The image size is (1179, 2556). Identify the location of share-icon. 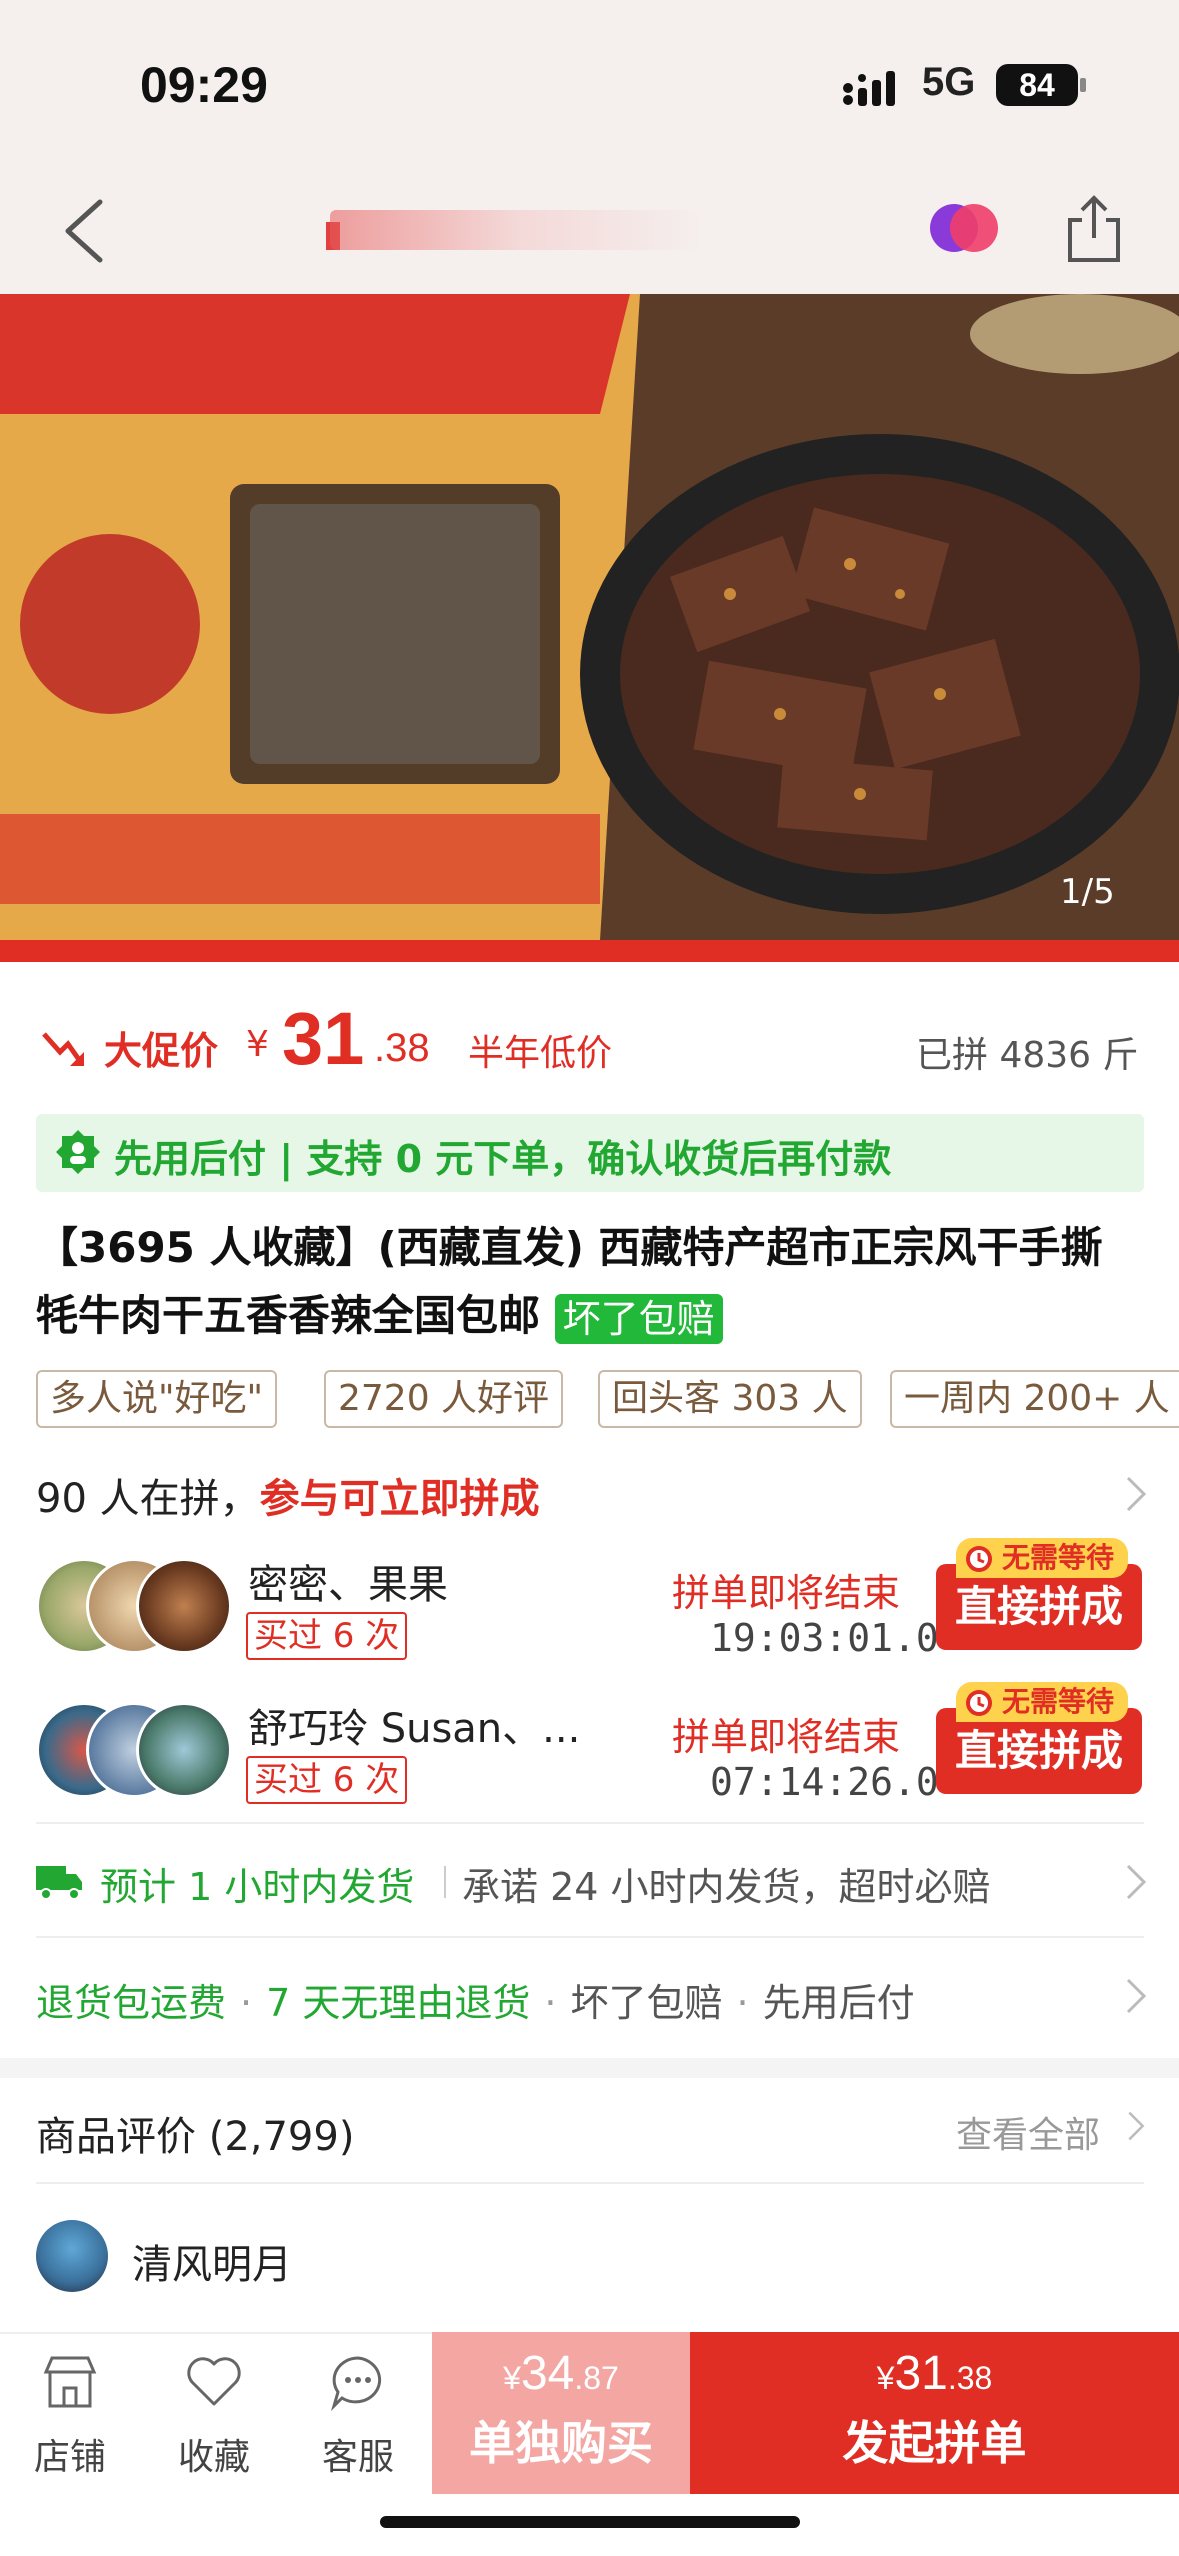
(1094, 228).